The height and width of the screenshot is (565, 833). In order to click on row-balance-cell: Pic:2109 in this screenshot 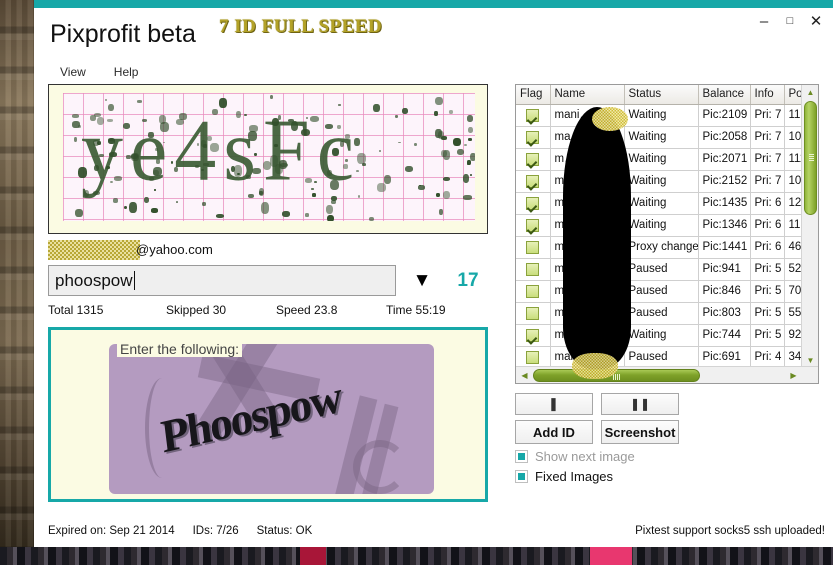, I will do `click(724, 115)`.